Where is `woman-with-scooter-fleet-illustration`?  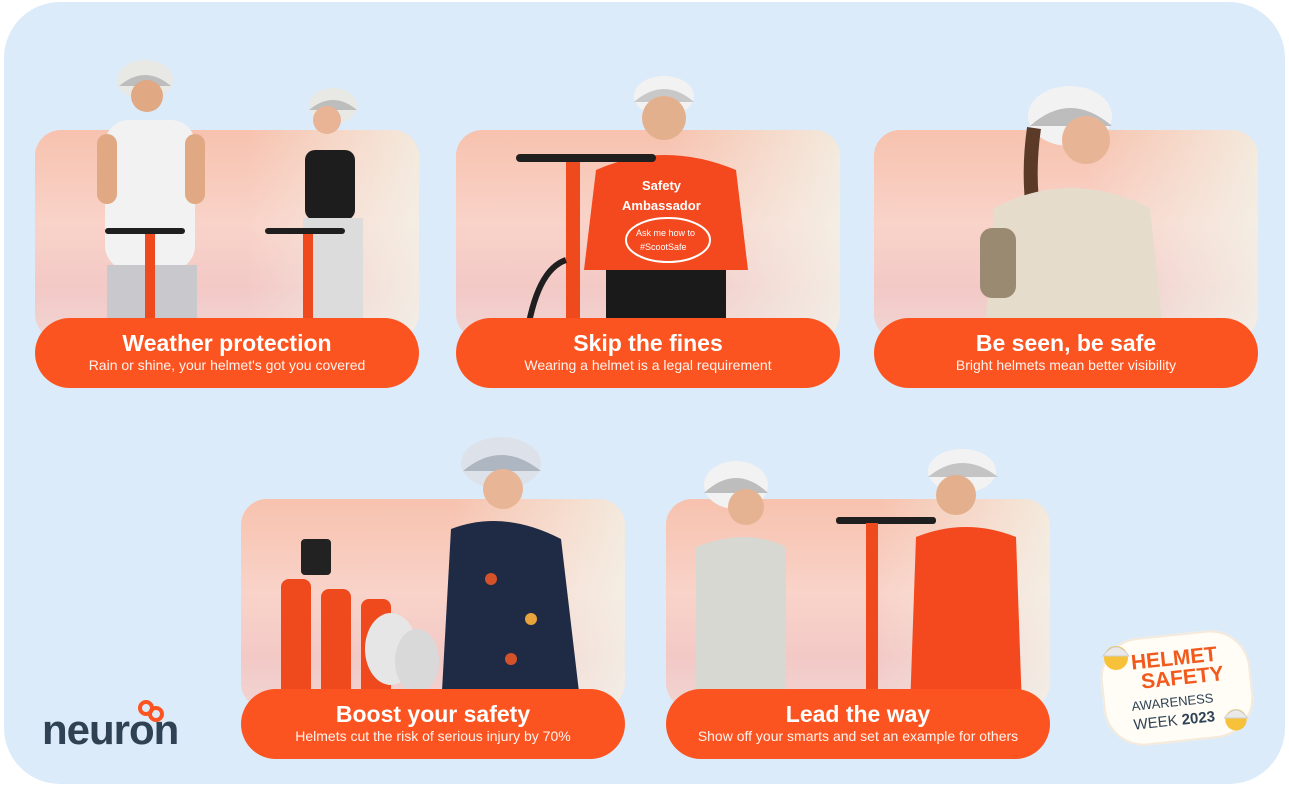
woman-with-scooter-fleet-illustration is located at coordinates (431, 573).